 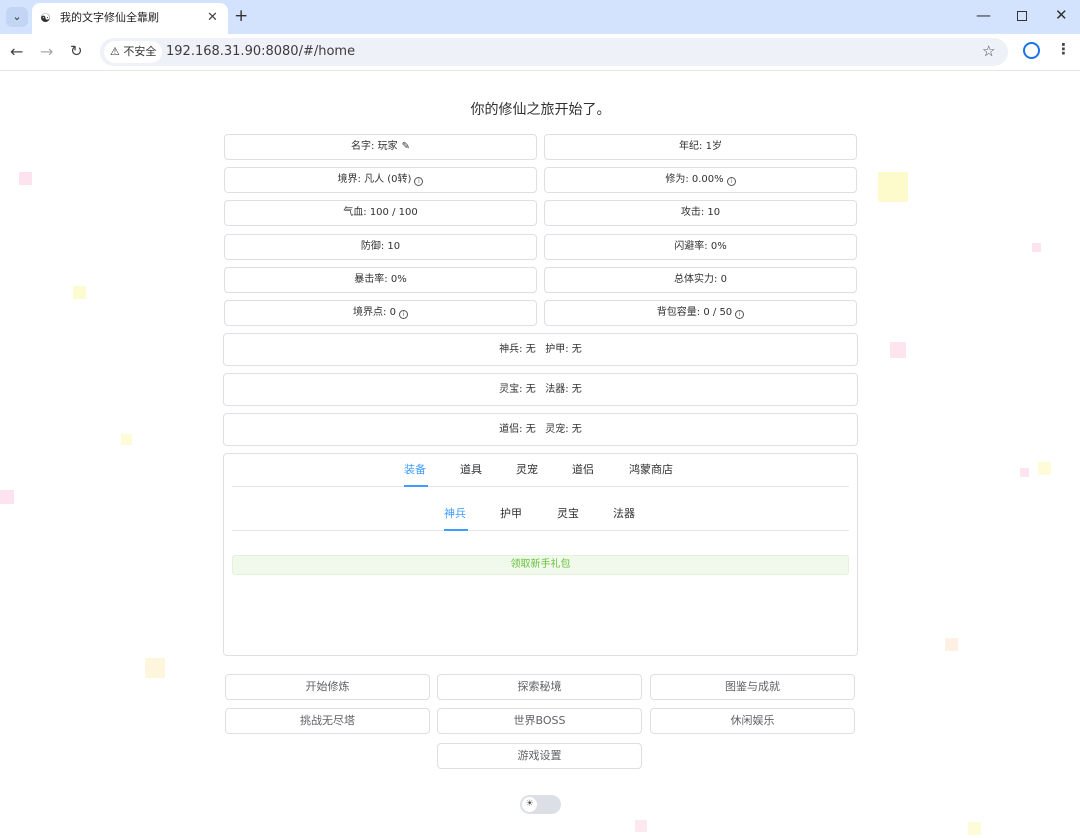 I want to click on active-tab-indicator, so click(x=416, y=486).